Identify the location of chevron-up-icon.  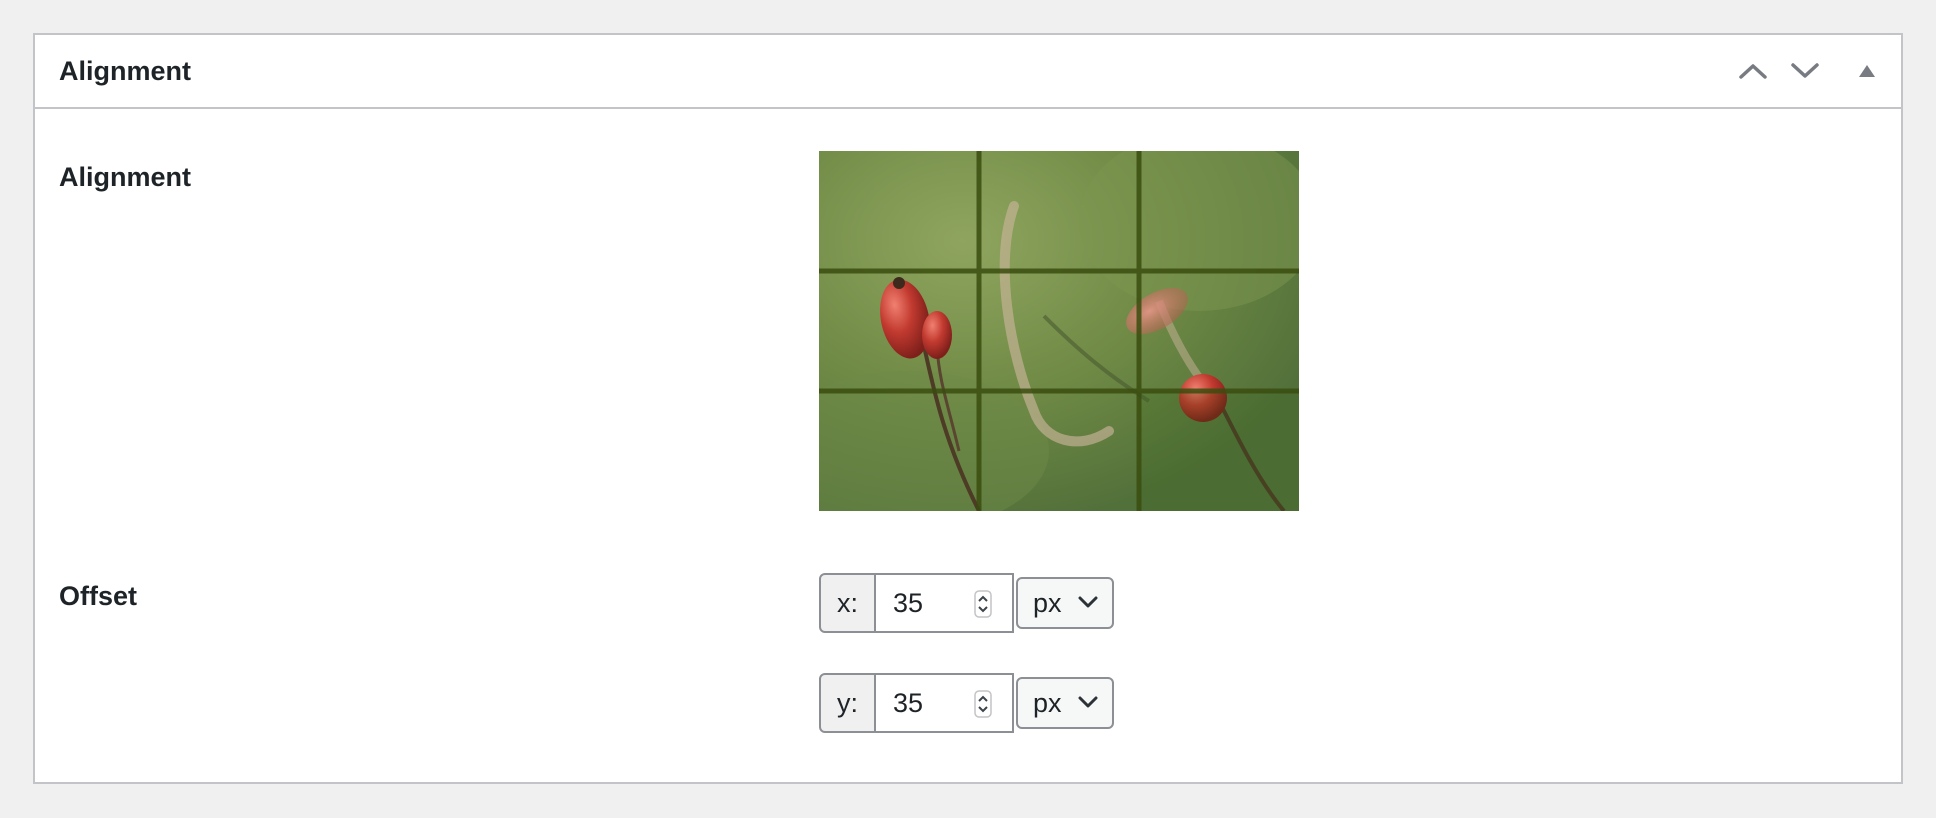
(1753, 71).